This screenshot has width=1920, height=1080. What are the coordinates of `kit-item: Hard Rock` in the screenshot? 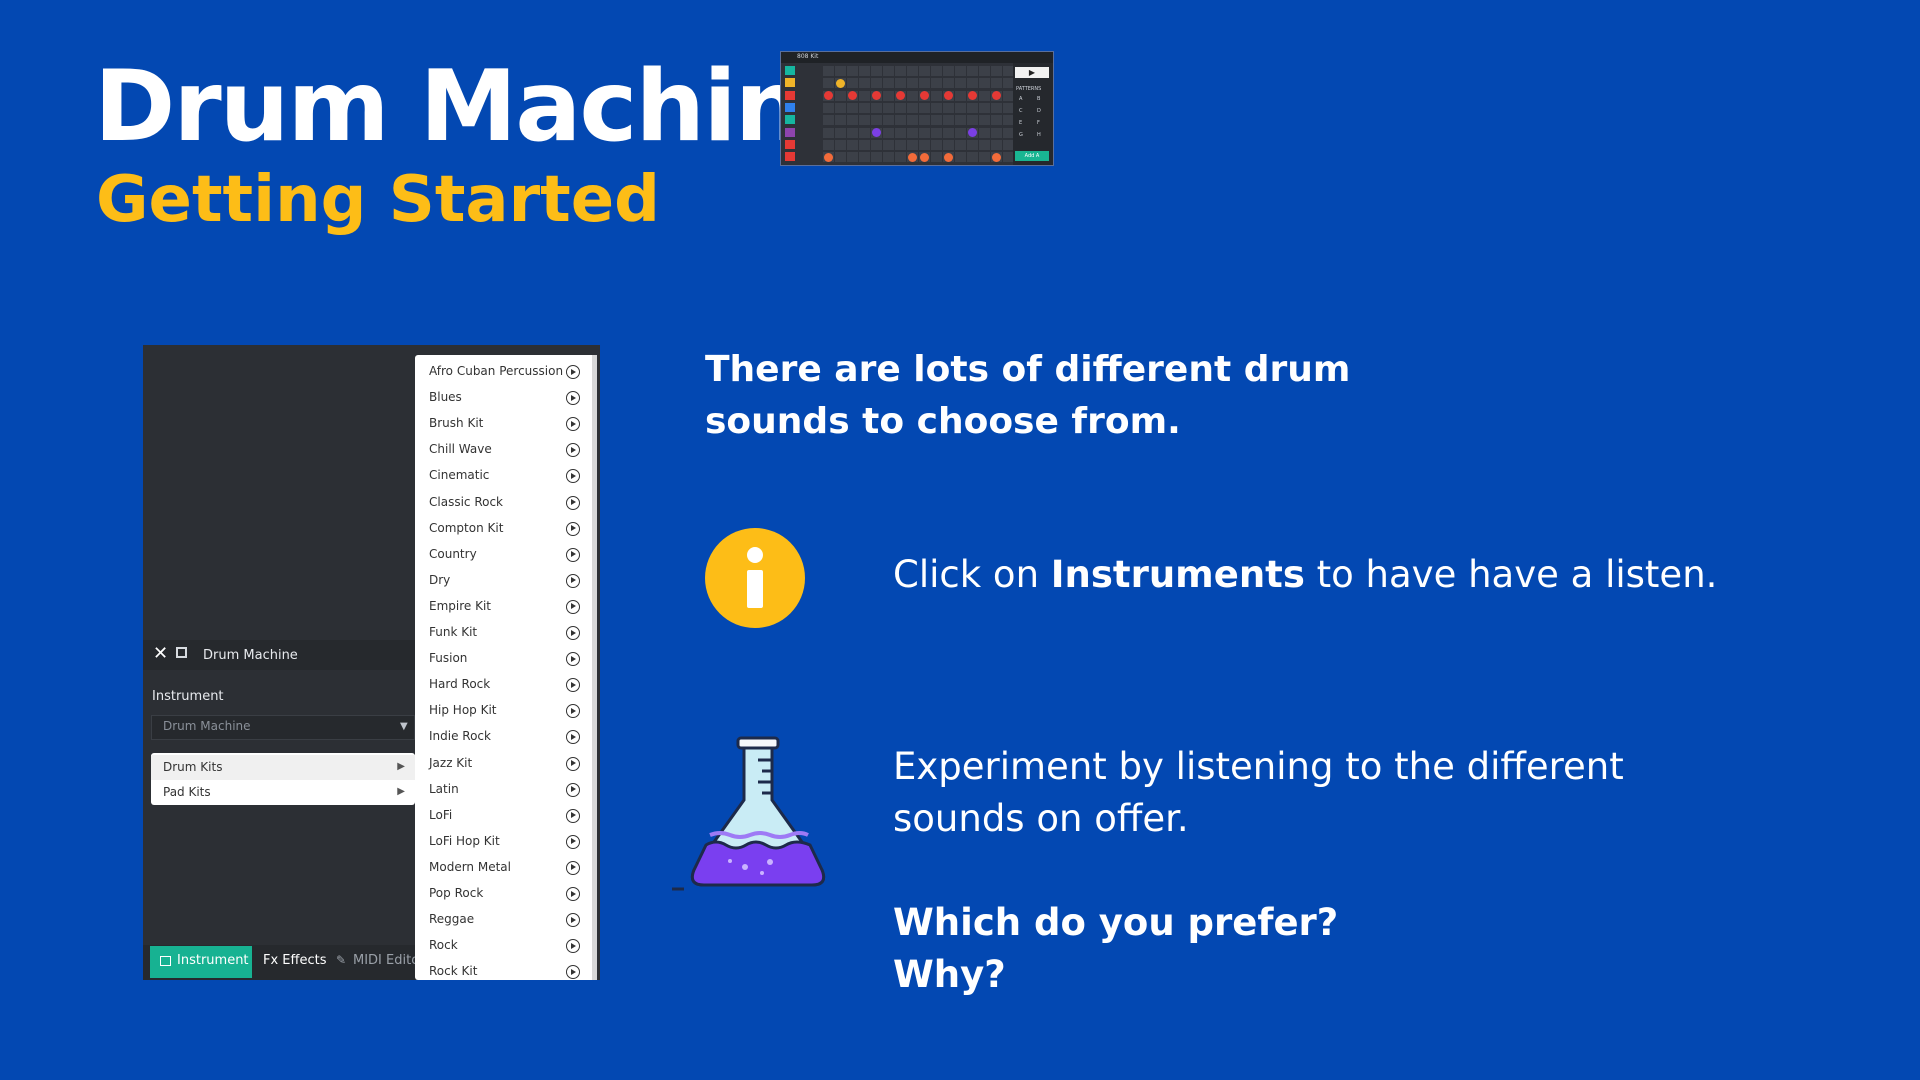 It's located at (506, 685).